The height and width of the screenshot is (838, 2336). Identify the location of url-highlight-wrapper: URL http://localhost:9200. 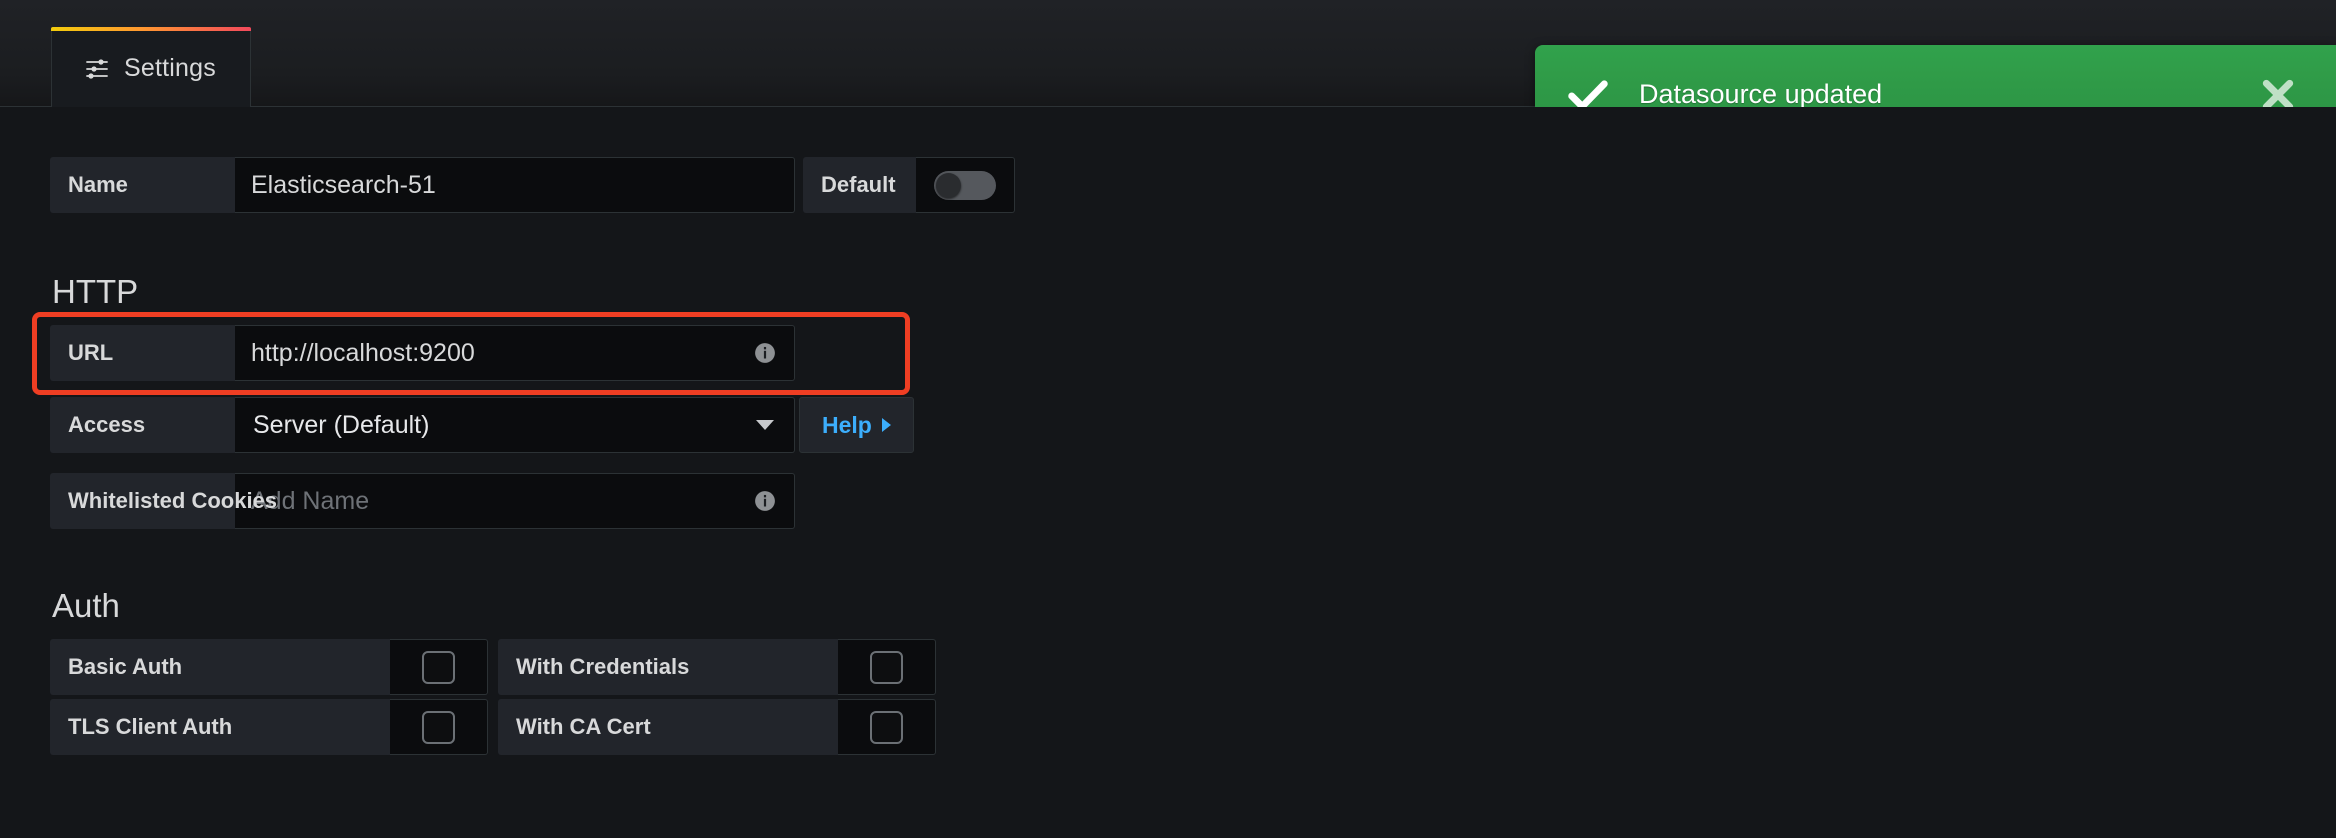
(481, 353).